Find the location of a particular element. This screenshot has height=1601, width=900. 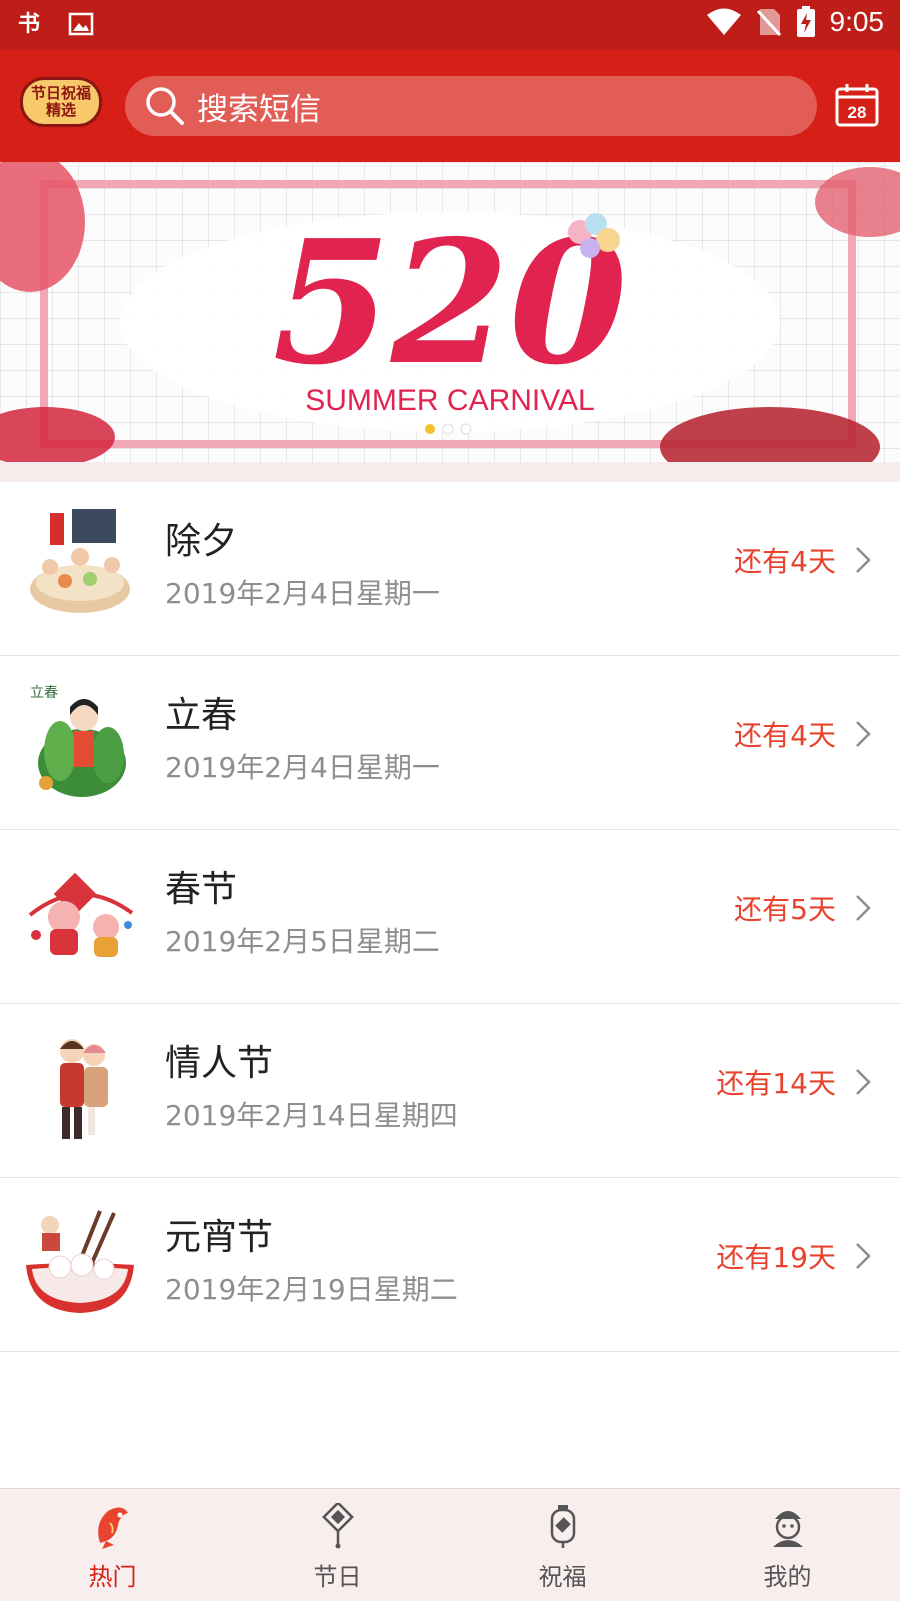

tab-blessing: 祝福 is located at coordinates (562, 1545).